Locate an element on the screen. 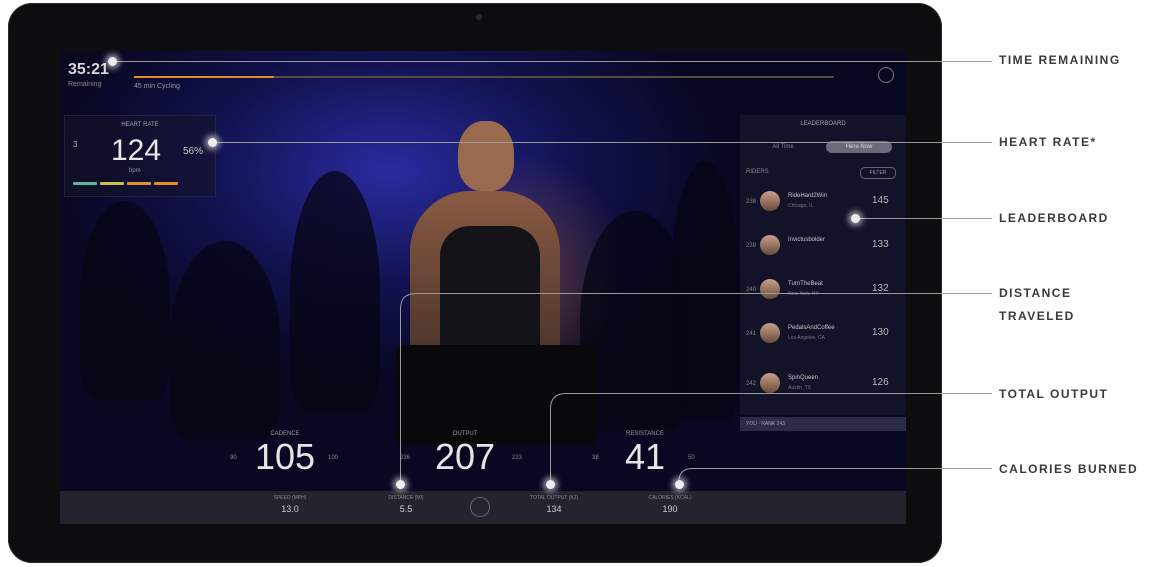 This screenshot has width=1164, height=567. leaderboard-row: 241 PedalsAndCoffee Los Angeles, CA 130 is located at coordinates (823, 335).